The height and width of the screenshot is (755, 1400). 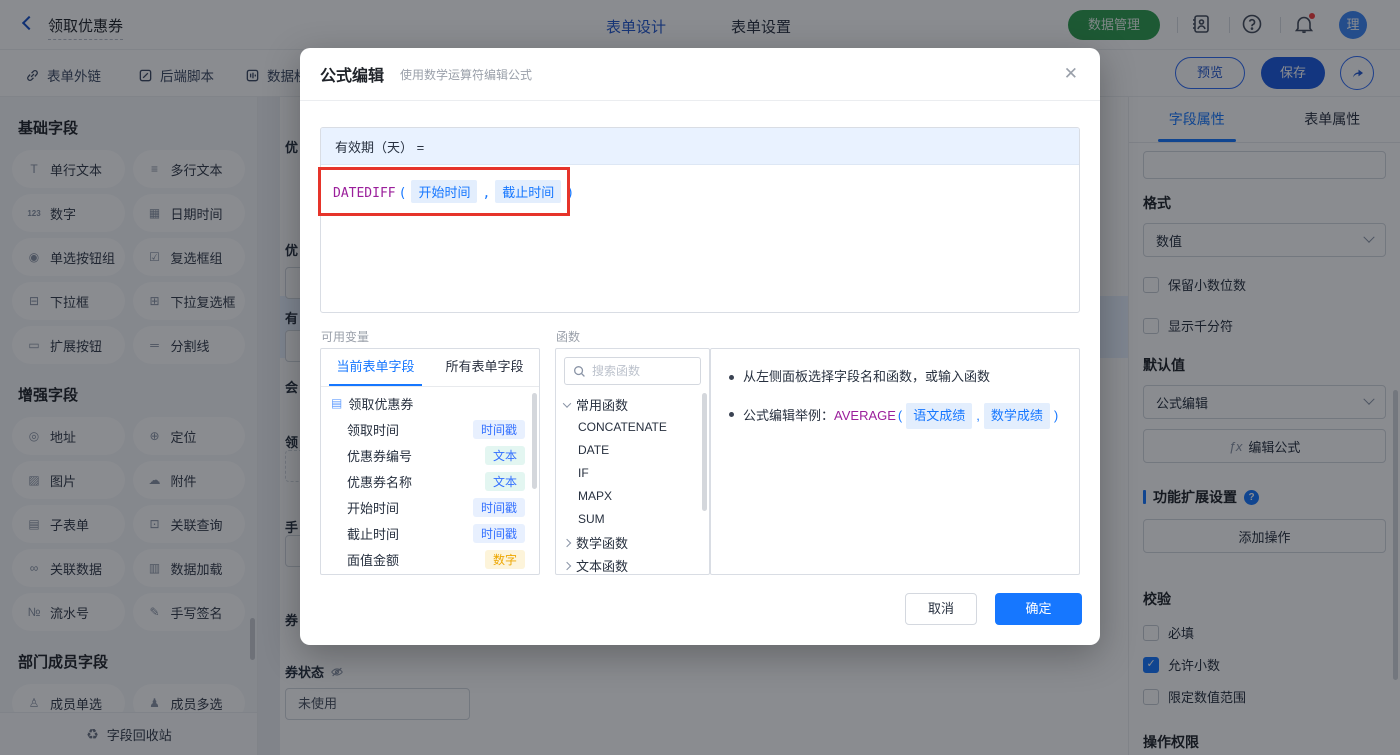 I want to click on form-doc-icon: ▤, so click(x=337, y=403).